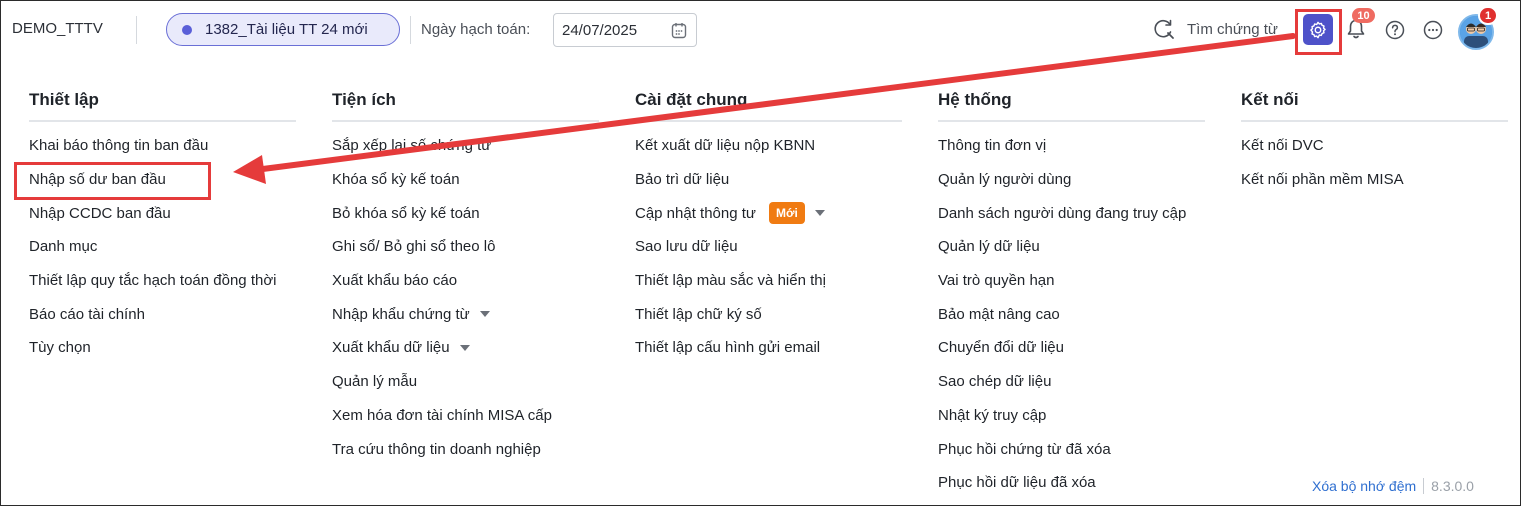 The width and height of the screenshot is (1521, 506). I want to click on menu-item: Quản lý dữ liệu, so click(1071, 247).